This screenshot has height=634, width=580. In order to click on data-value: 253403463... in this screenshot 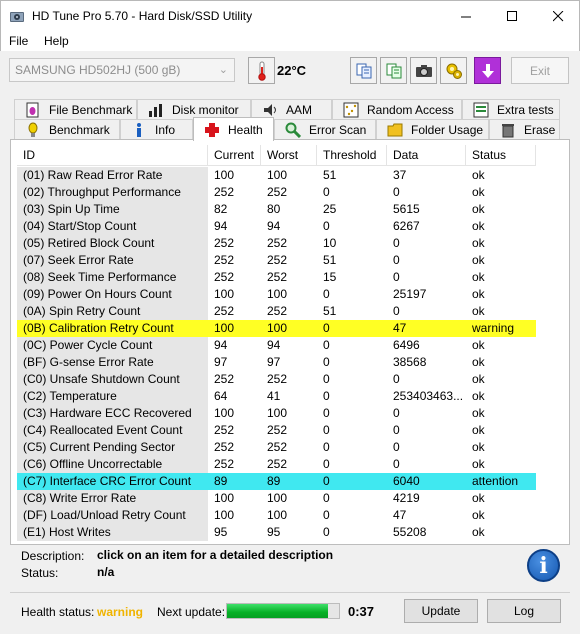, I will do `click(428, 396)`.